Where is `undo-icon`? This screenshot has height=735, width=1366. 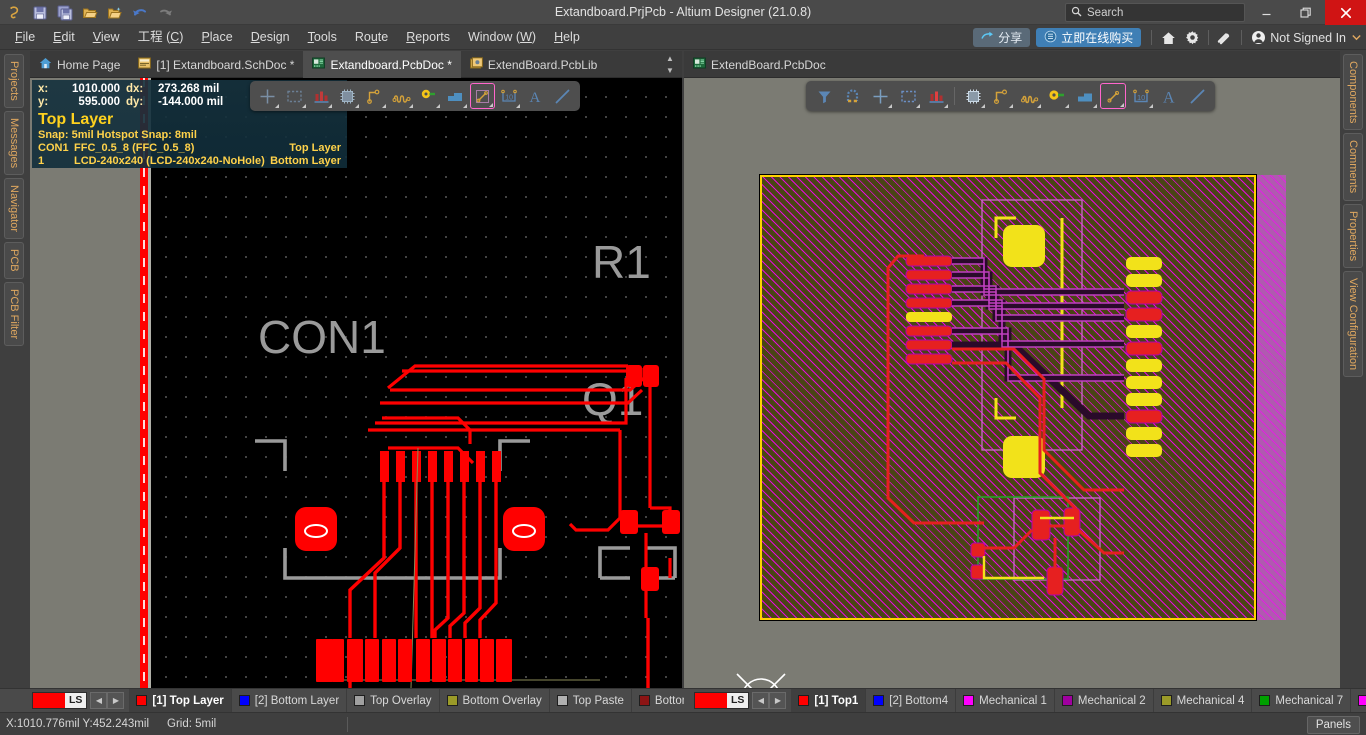 undo-icon is located at coordinates (140, 12).